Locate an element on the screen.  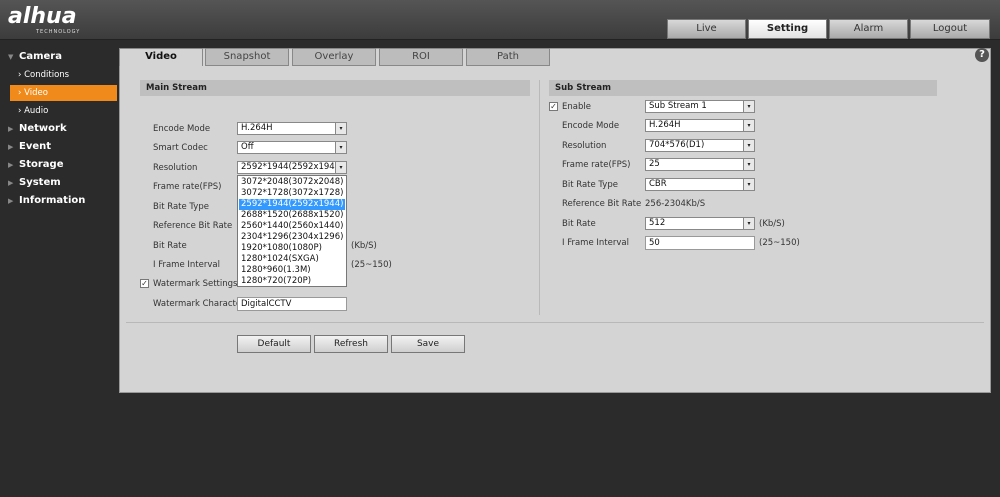
sub-i-frame-label: I Frame Interval is located at coordinates (595, 243).